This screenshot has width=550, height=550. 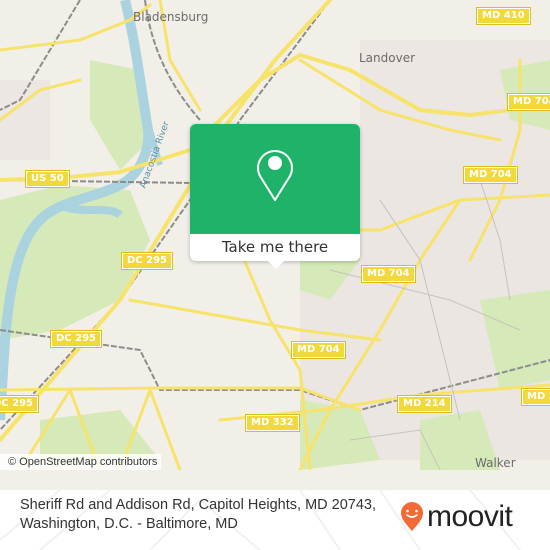 I want to click on route-shield-md-410: MD 410, so click(x=503, y=16).